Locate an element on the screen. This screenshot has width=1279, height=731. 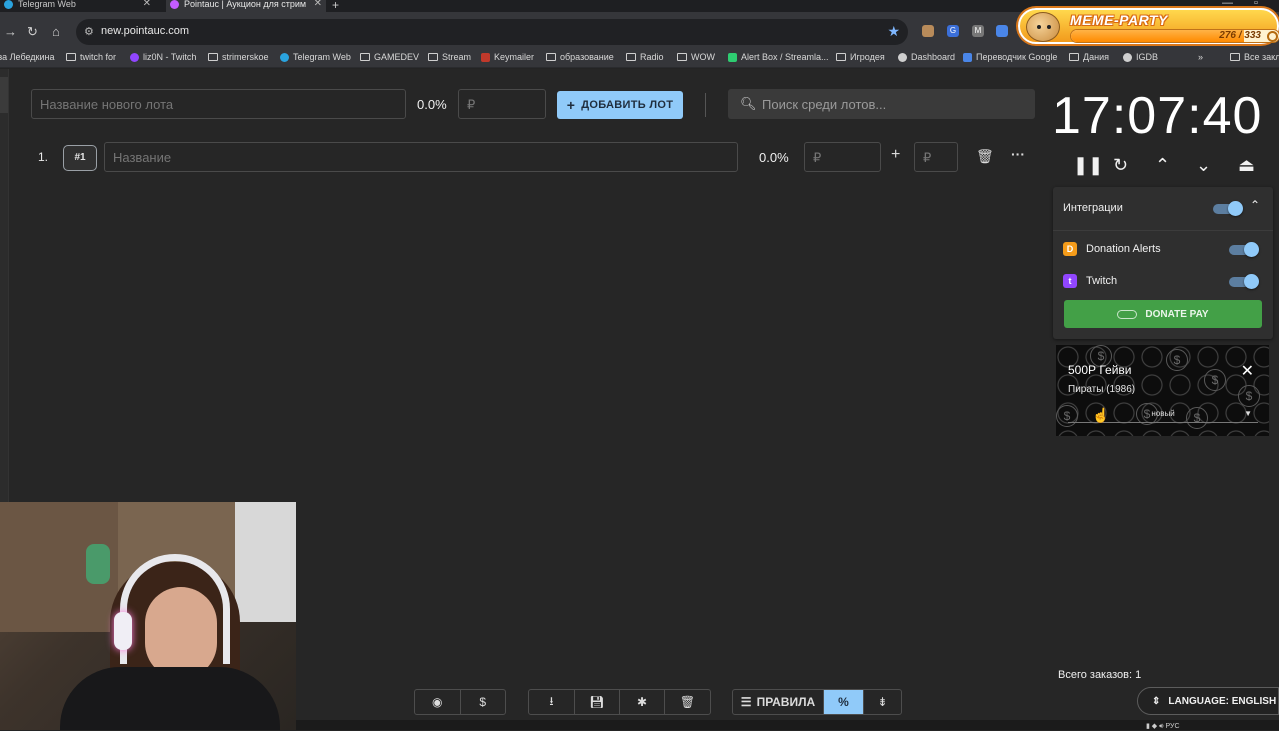
auction-timer: 17:07:40 is located at coordinates (1157, 116).